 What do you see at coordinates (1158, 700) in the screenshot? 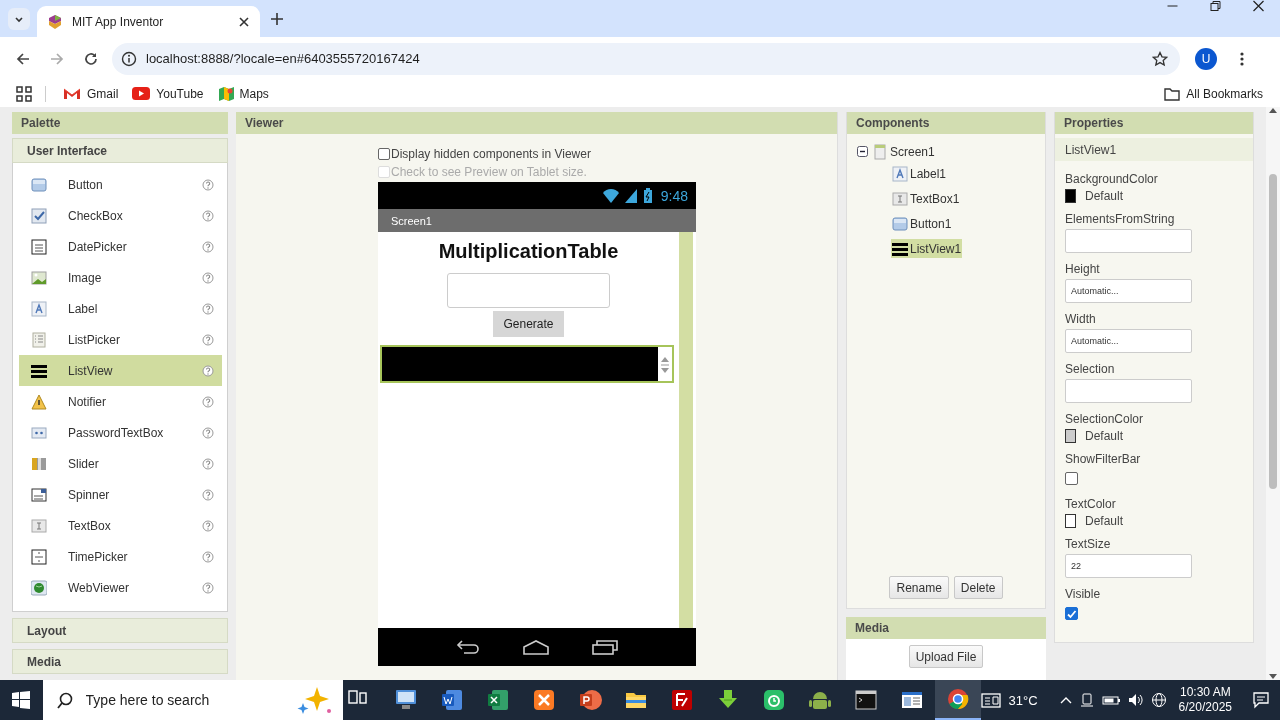
I see `globe-icon` at bounding box center [1158, 700].